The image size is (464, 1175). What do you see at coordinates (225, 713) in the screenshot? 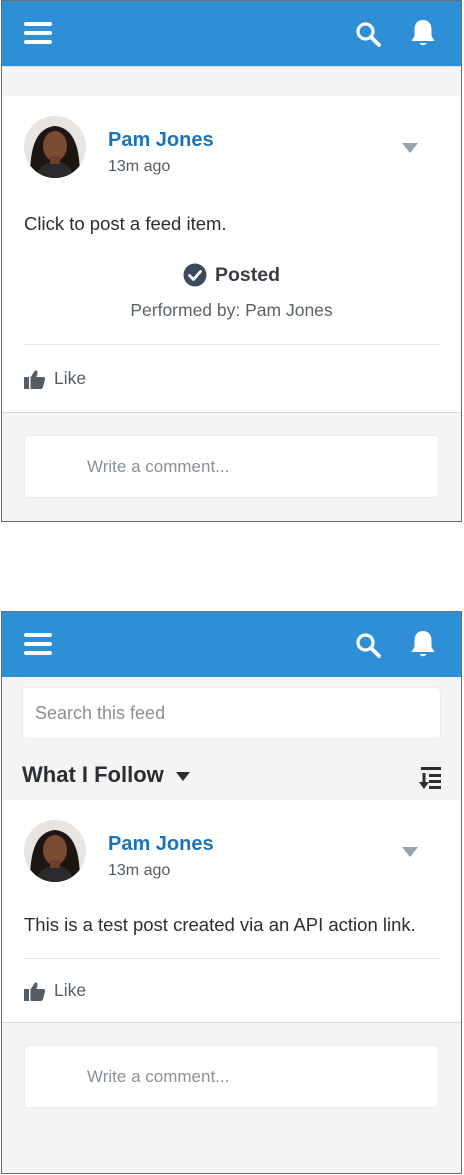
I see `feed-search-input` at bounding box center [225, 713].